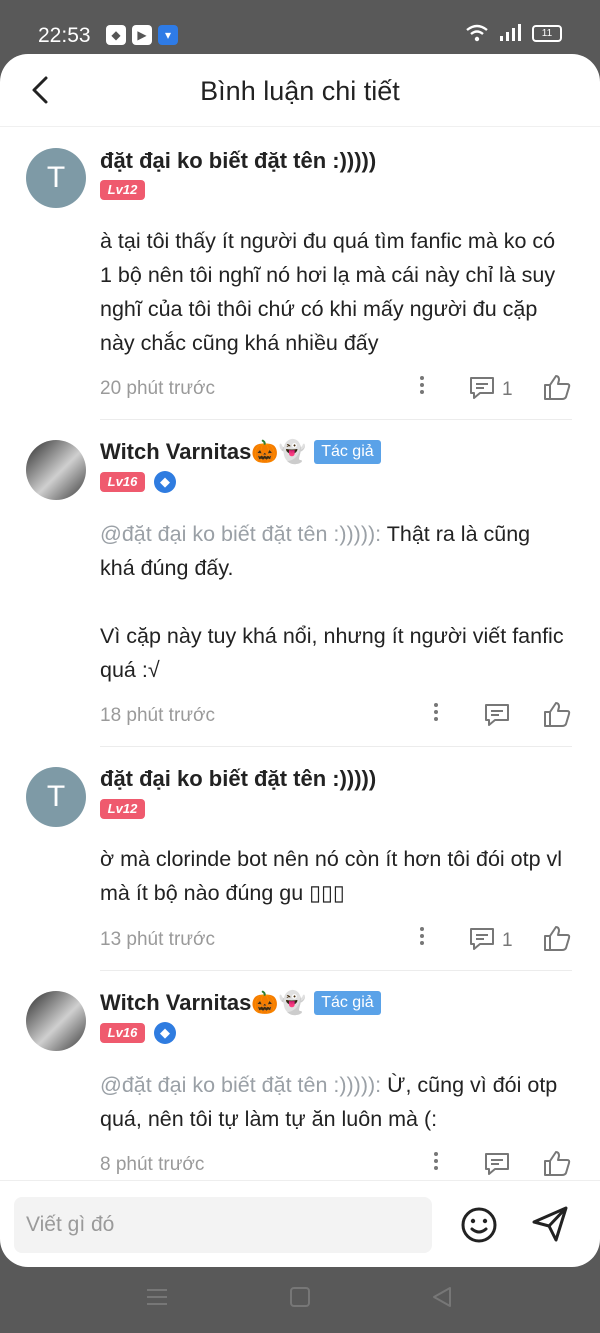 Image resolution: width=600 pixels, height=1333 pixels. I want to click on system-nav-bar, so click(300, 1300).